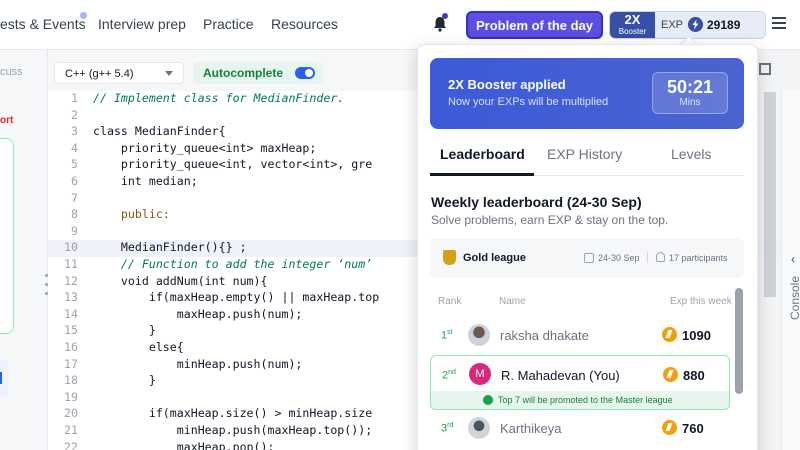 The height and width of the screenshot is (450, 800). What do you see at coordinates (482, 154) in the screenshot?
I see `tab-leaderboard: Leaderboard` at bounding box center [482, 154].